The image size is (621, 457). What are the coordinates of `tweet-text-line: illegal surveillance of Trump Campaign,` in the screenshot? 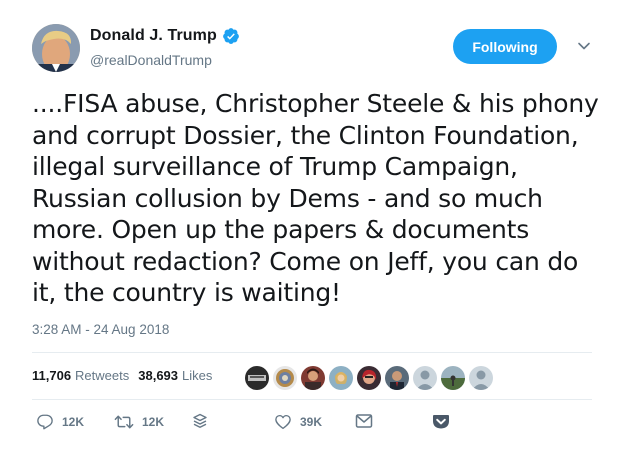 It's located at (275, 166).